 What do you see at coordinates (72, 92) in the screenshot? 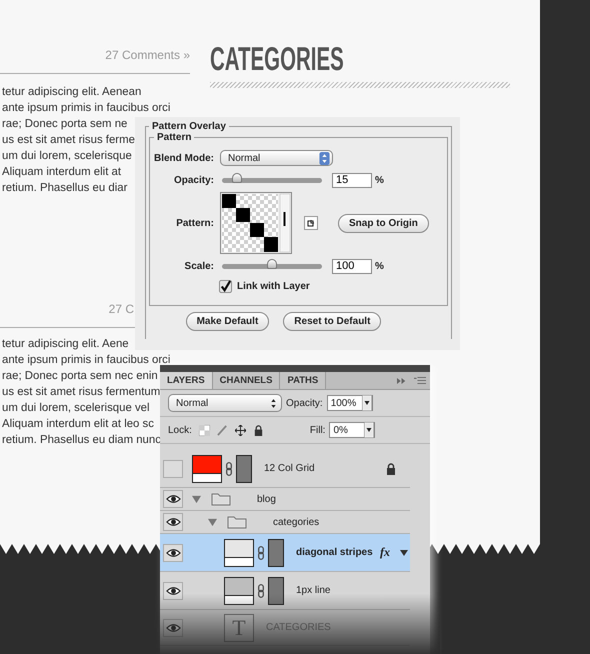
I see `post-text-line: tetur adipiscing elit. Aenean` at bounding box center [72, 92].